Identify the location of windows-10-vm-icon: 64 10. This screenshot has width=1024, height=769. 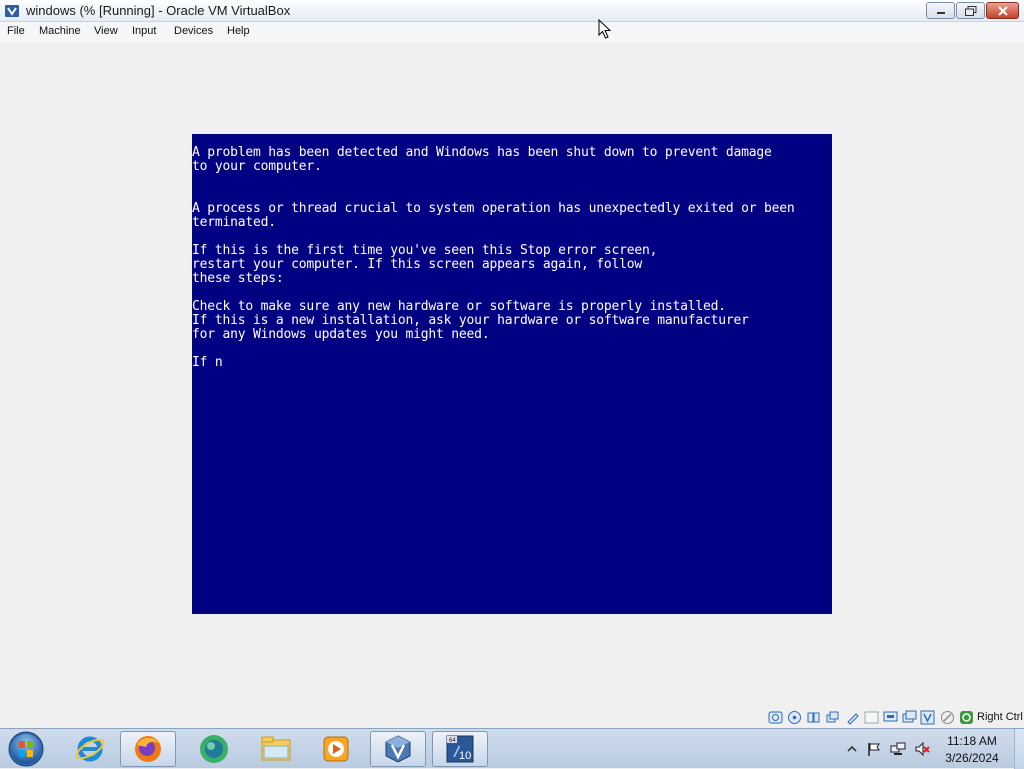
(460, 749).